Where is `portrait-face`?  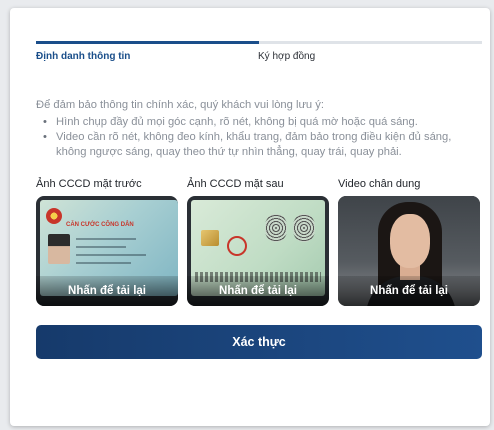 portrait-face is located at coordinates (410, 241).